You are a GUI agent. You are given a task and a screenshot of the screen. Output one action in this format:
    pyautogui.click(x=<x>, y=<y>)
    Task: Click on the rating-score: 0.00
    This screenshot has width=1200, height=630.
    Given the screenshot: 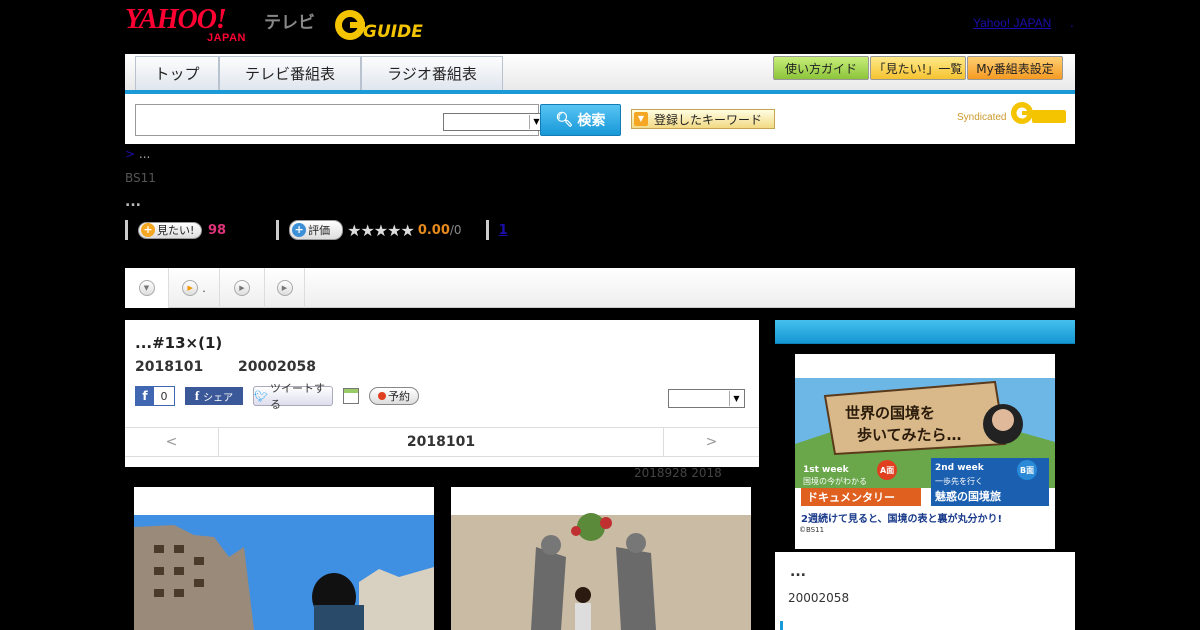 What is the action you would take?
    pyautogui.click(x=433, y=230)
    